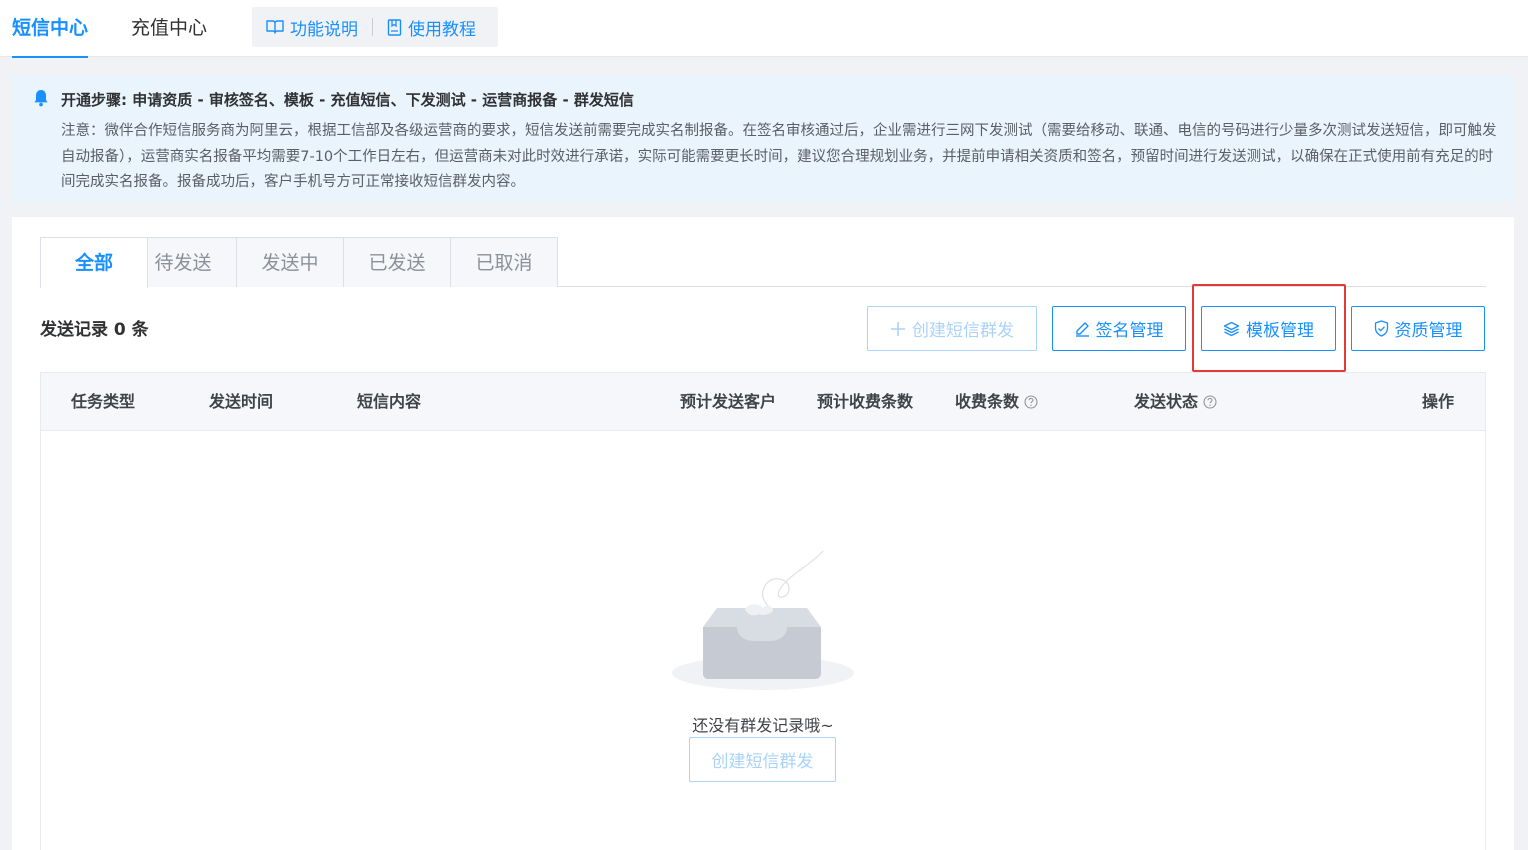 The height and width of the screenshot is (850, 1528). I want to click on header-send-status: 发送状态, so click(1175, 402).